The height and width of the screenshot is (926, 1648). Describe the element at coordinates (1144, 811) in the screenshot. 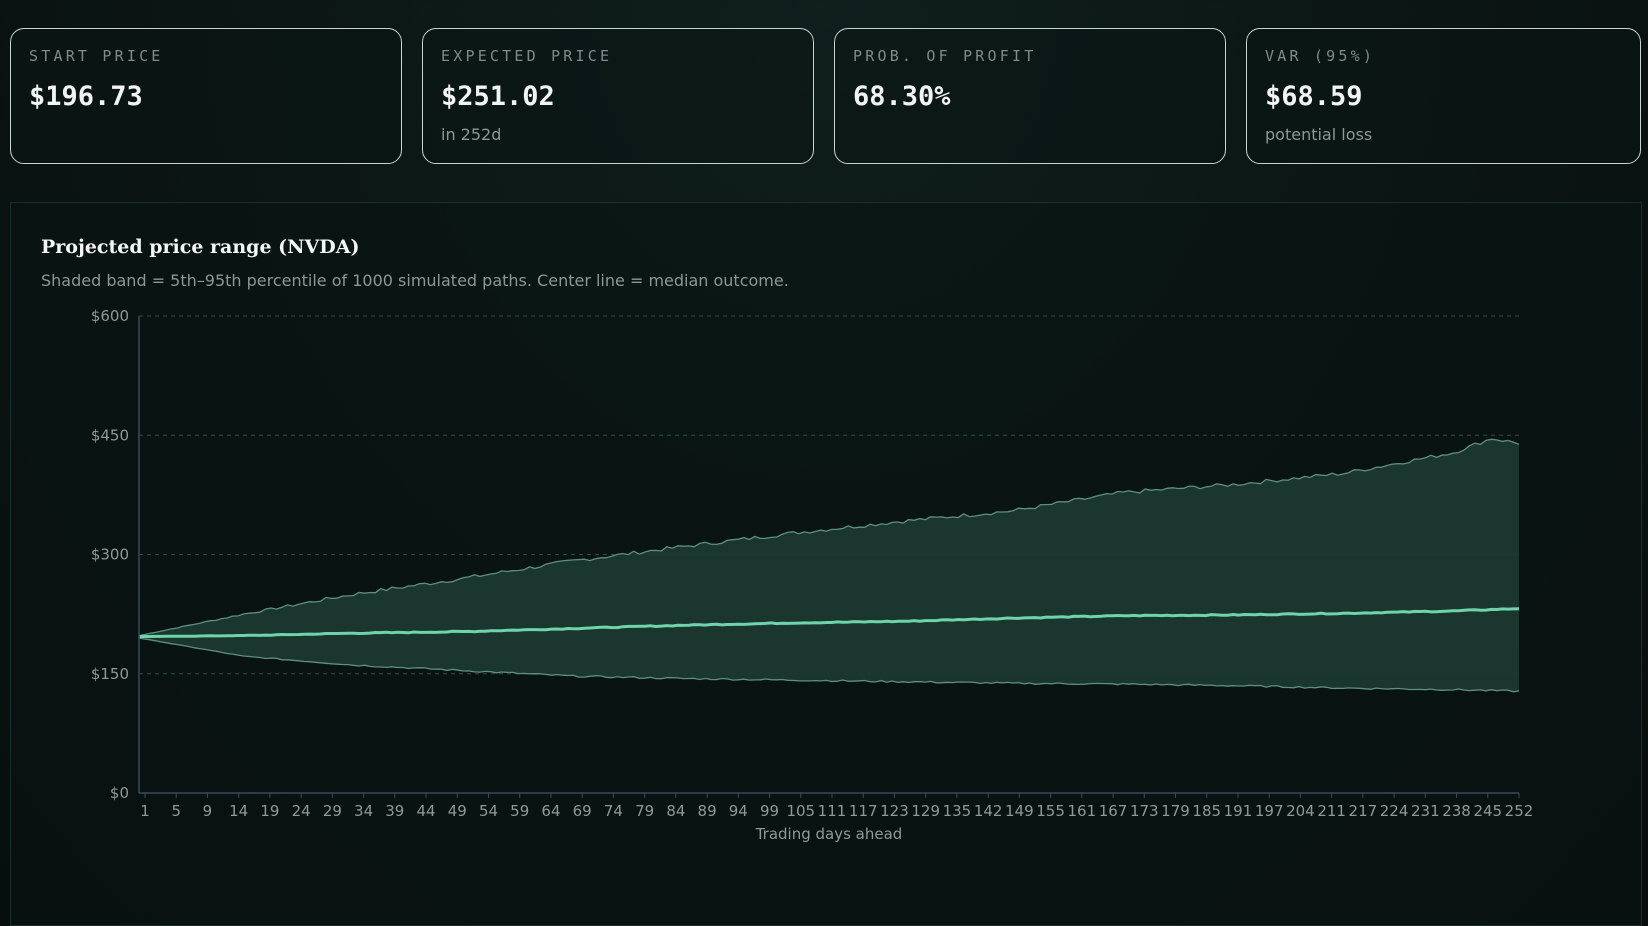

I see `x-tick-label: 173` at that location.